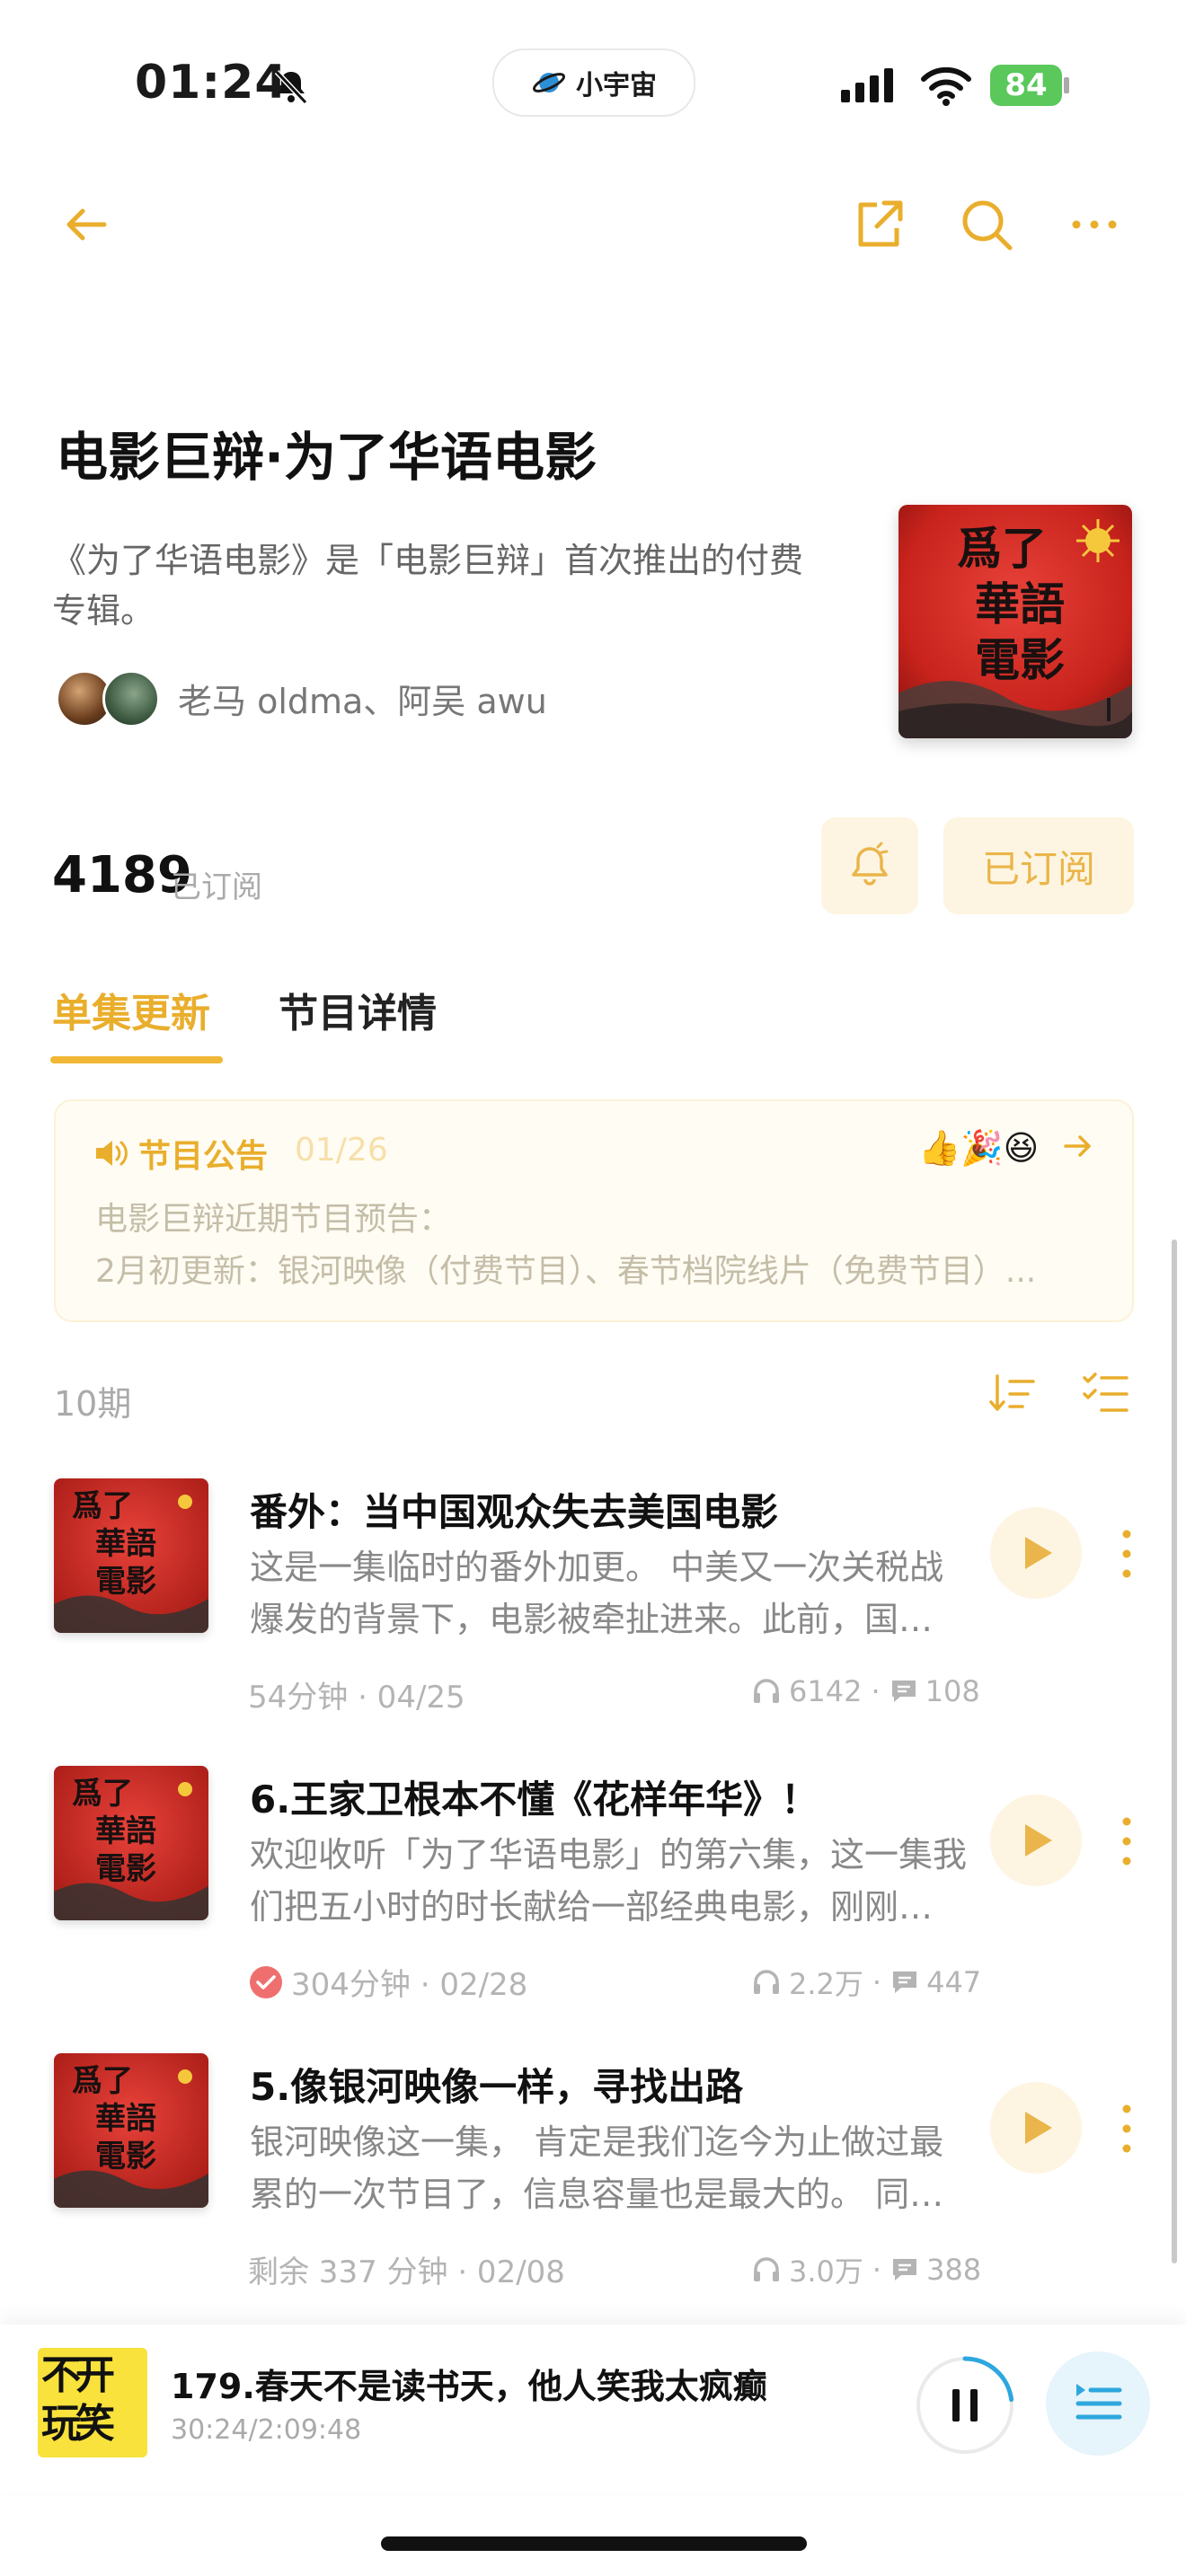 This screenshot has height=2576, width=1186. I want to click on battery-tip, so click(1066, 85).